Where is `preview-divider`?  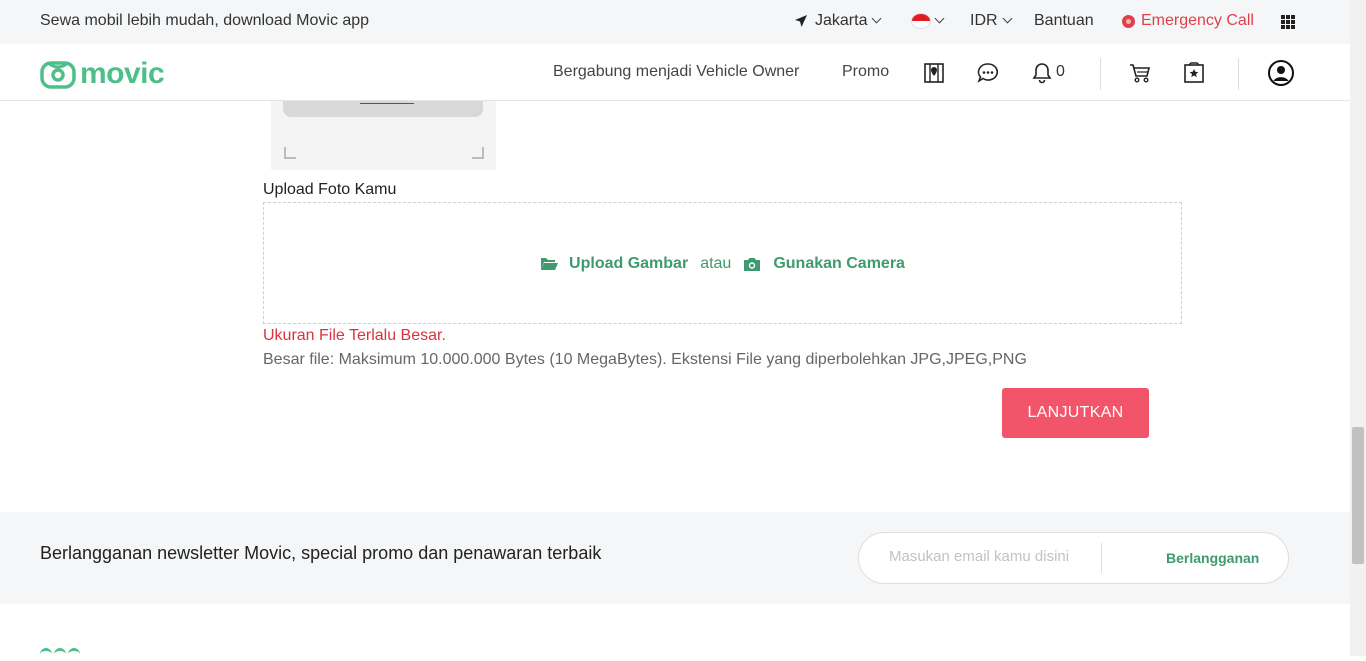
preview-divider is located at coordinates (387, 103).